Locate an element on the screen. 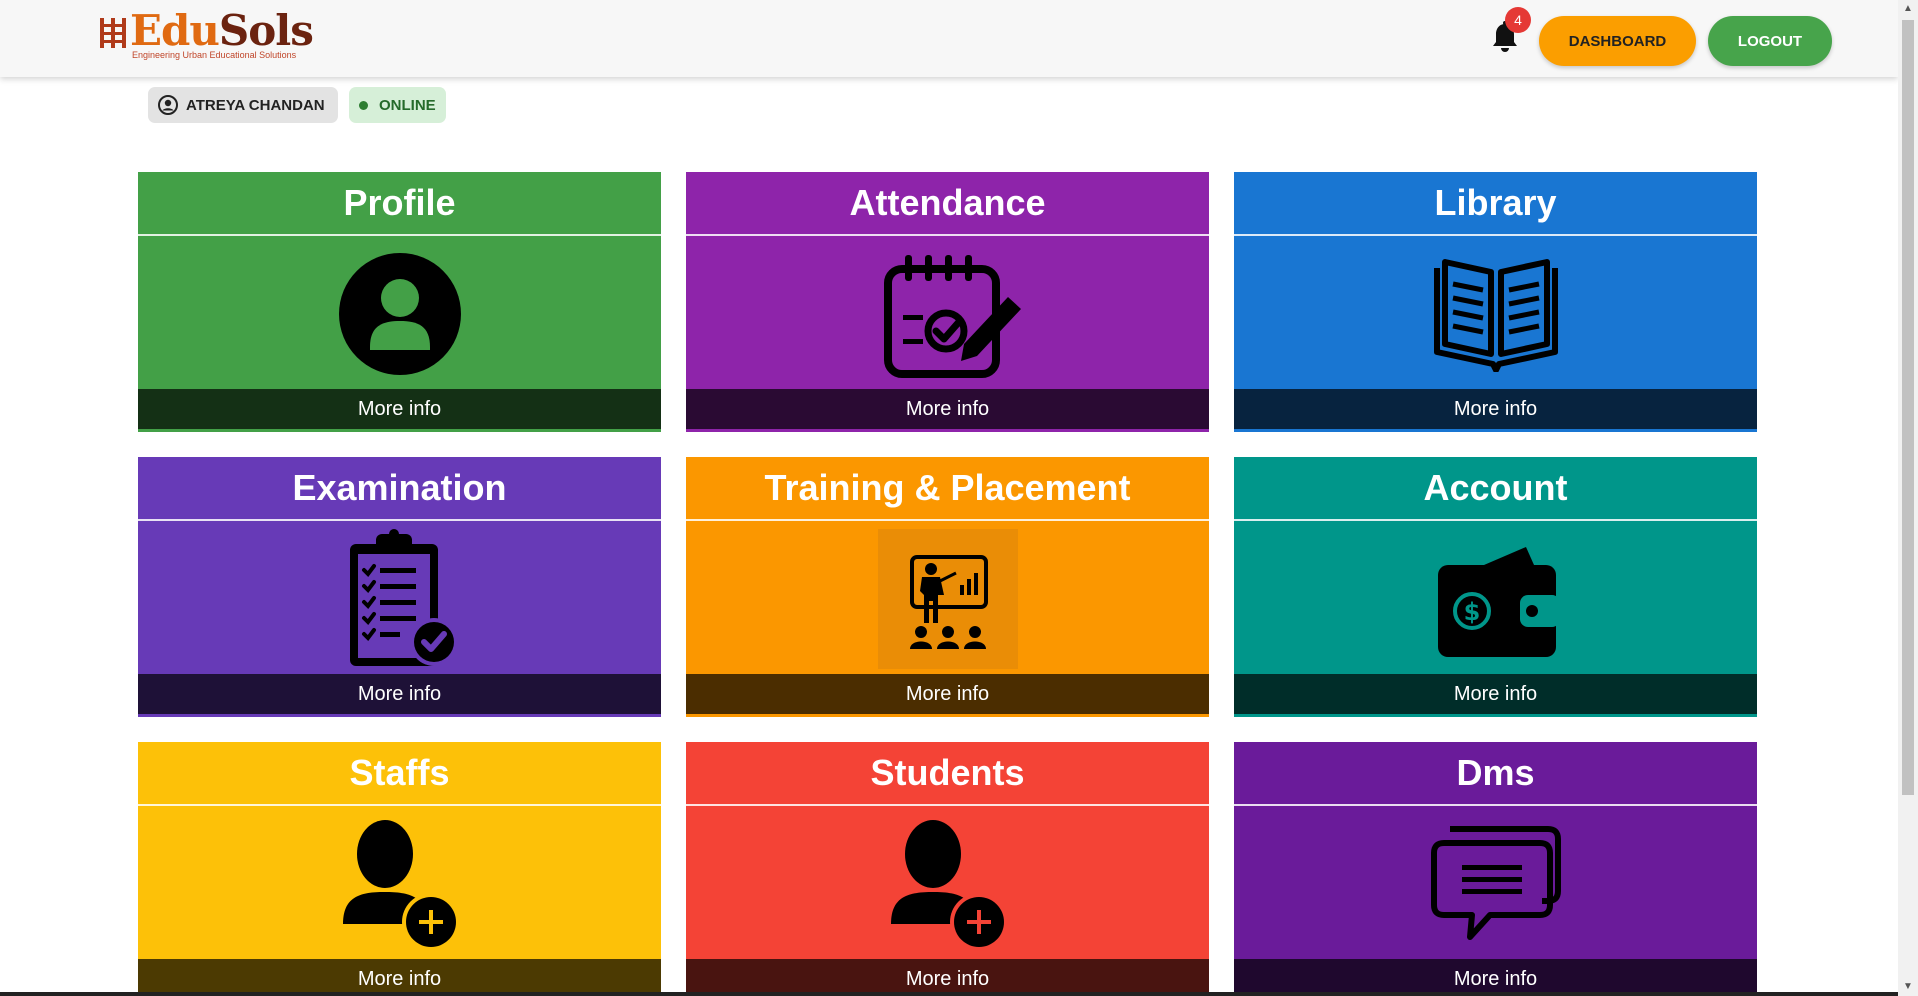 Image resolution: width=1918 pixels, height=996 pixels. tile-title: Staffs is located at coordinates (399, 774).